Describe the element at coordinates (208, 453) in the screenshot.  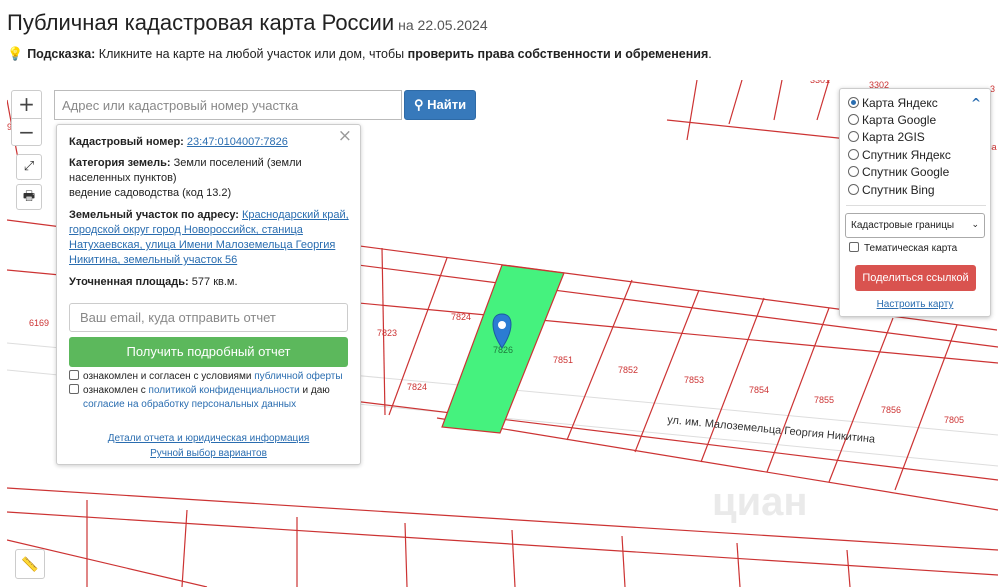
I see `manual-select-link: Ручной выбор вариантов` at that location.